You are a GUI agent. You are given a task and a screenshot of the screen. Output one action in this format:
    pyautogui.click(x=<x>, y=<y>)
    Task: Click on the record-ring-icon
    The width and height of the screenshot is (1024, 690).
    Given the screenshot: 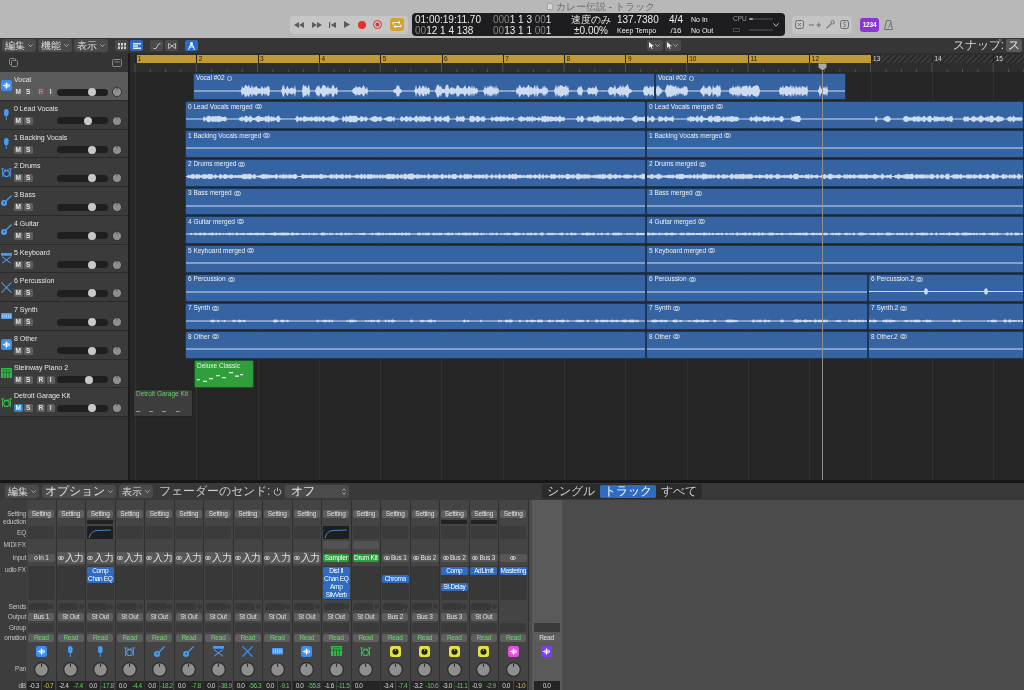 What is the action you would take?
    pyautogui.click(x=378, y=24)
    